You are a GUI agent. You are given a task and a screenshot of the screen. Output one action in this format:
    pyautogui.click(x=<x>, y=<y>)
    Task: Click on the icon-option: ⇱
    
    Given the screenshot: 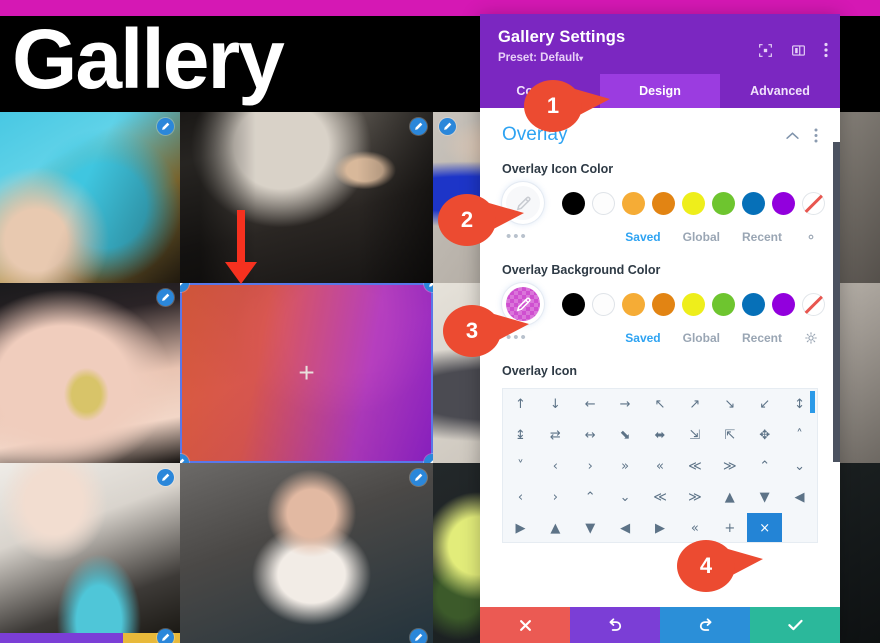 What is the action you would take?
    pyautogui.click(x=729, y=435)
    